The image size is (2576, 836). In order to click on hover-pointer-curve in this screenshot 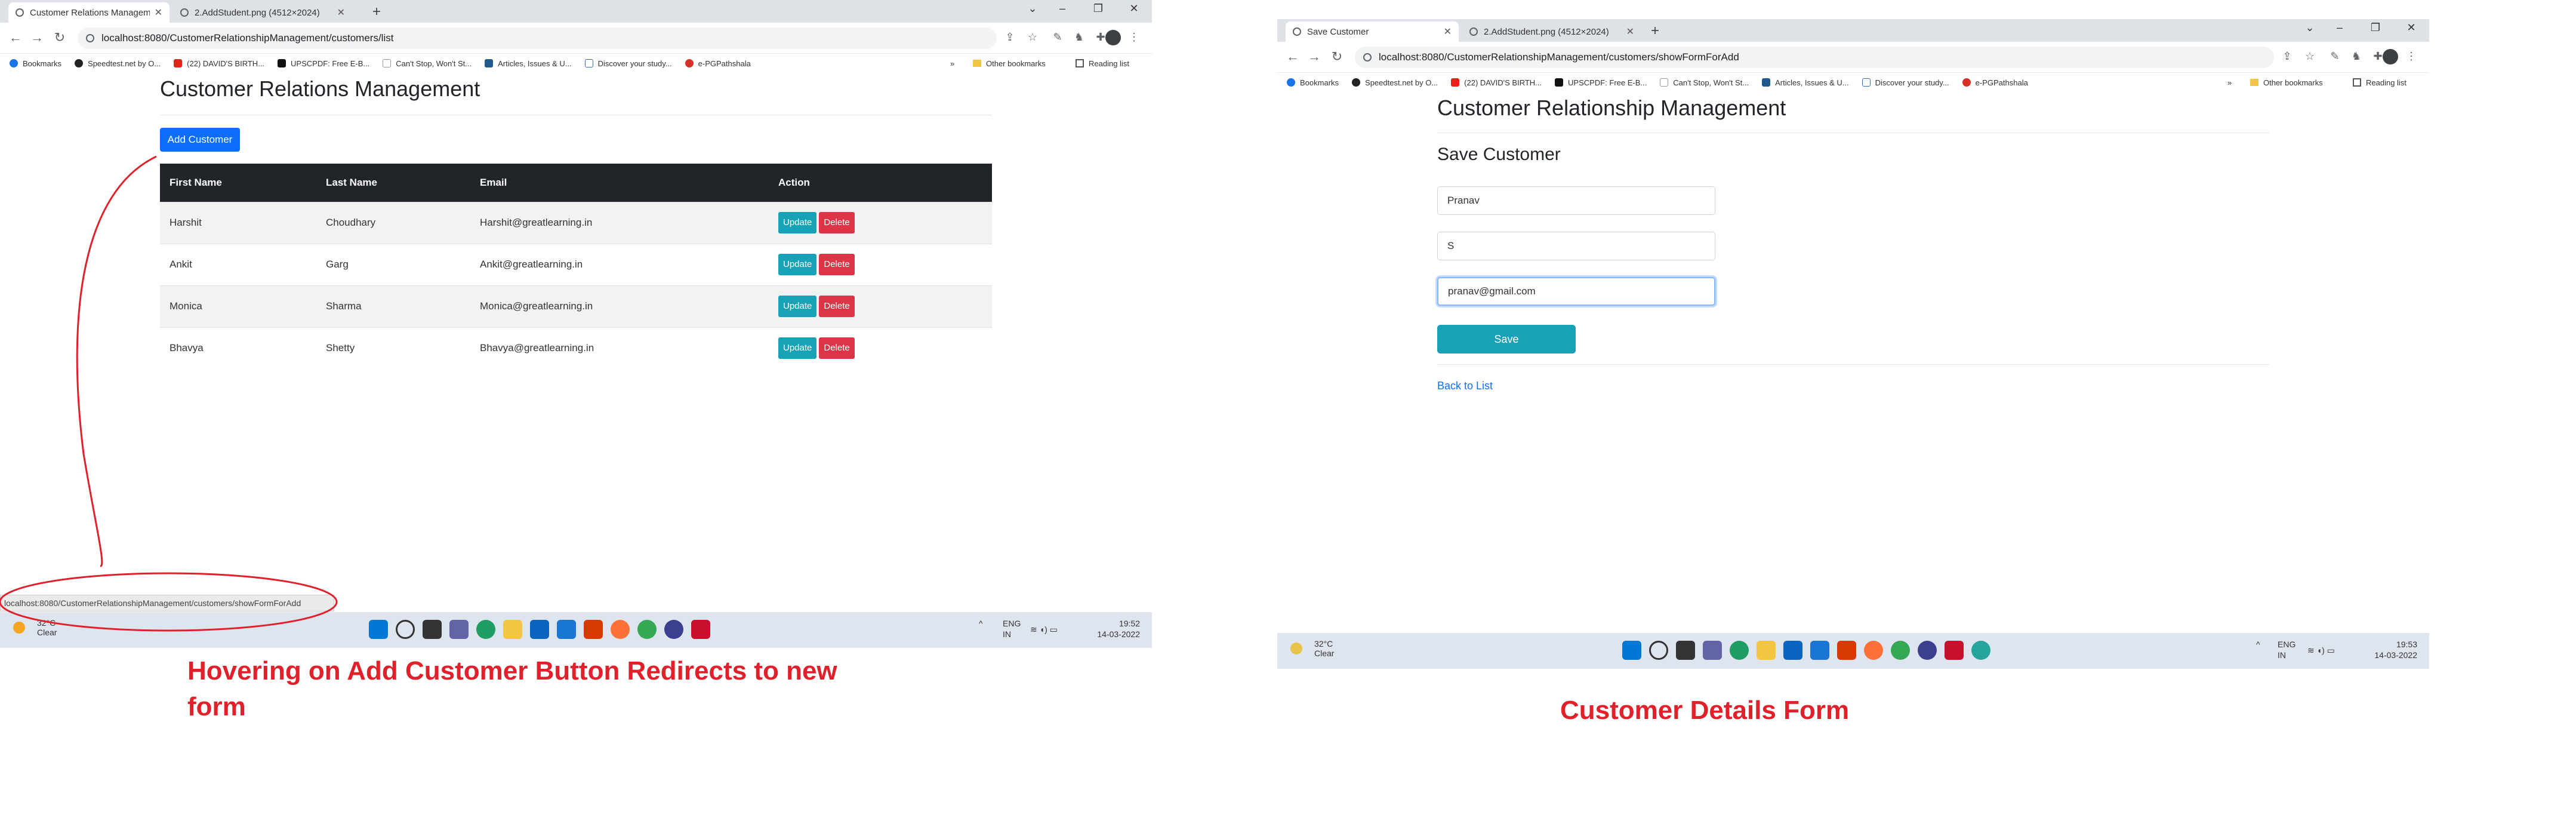, I will do `click(116, 361)`.